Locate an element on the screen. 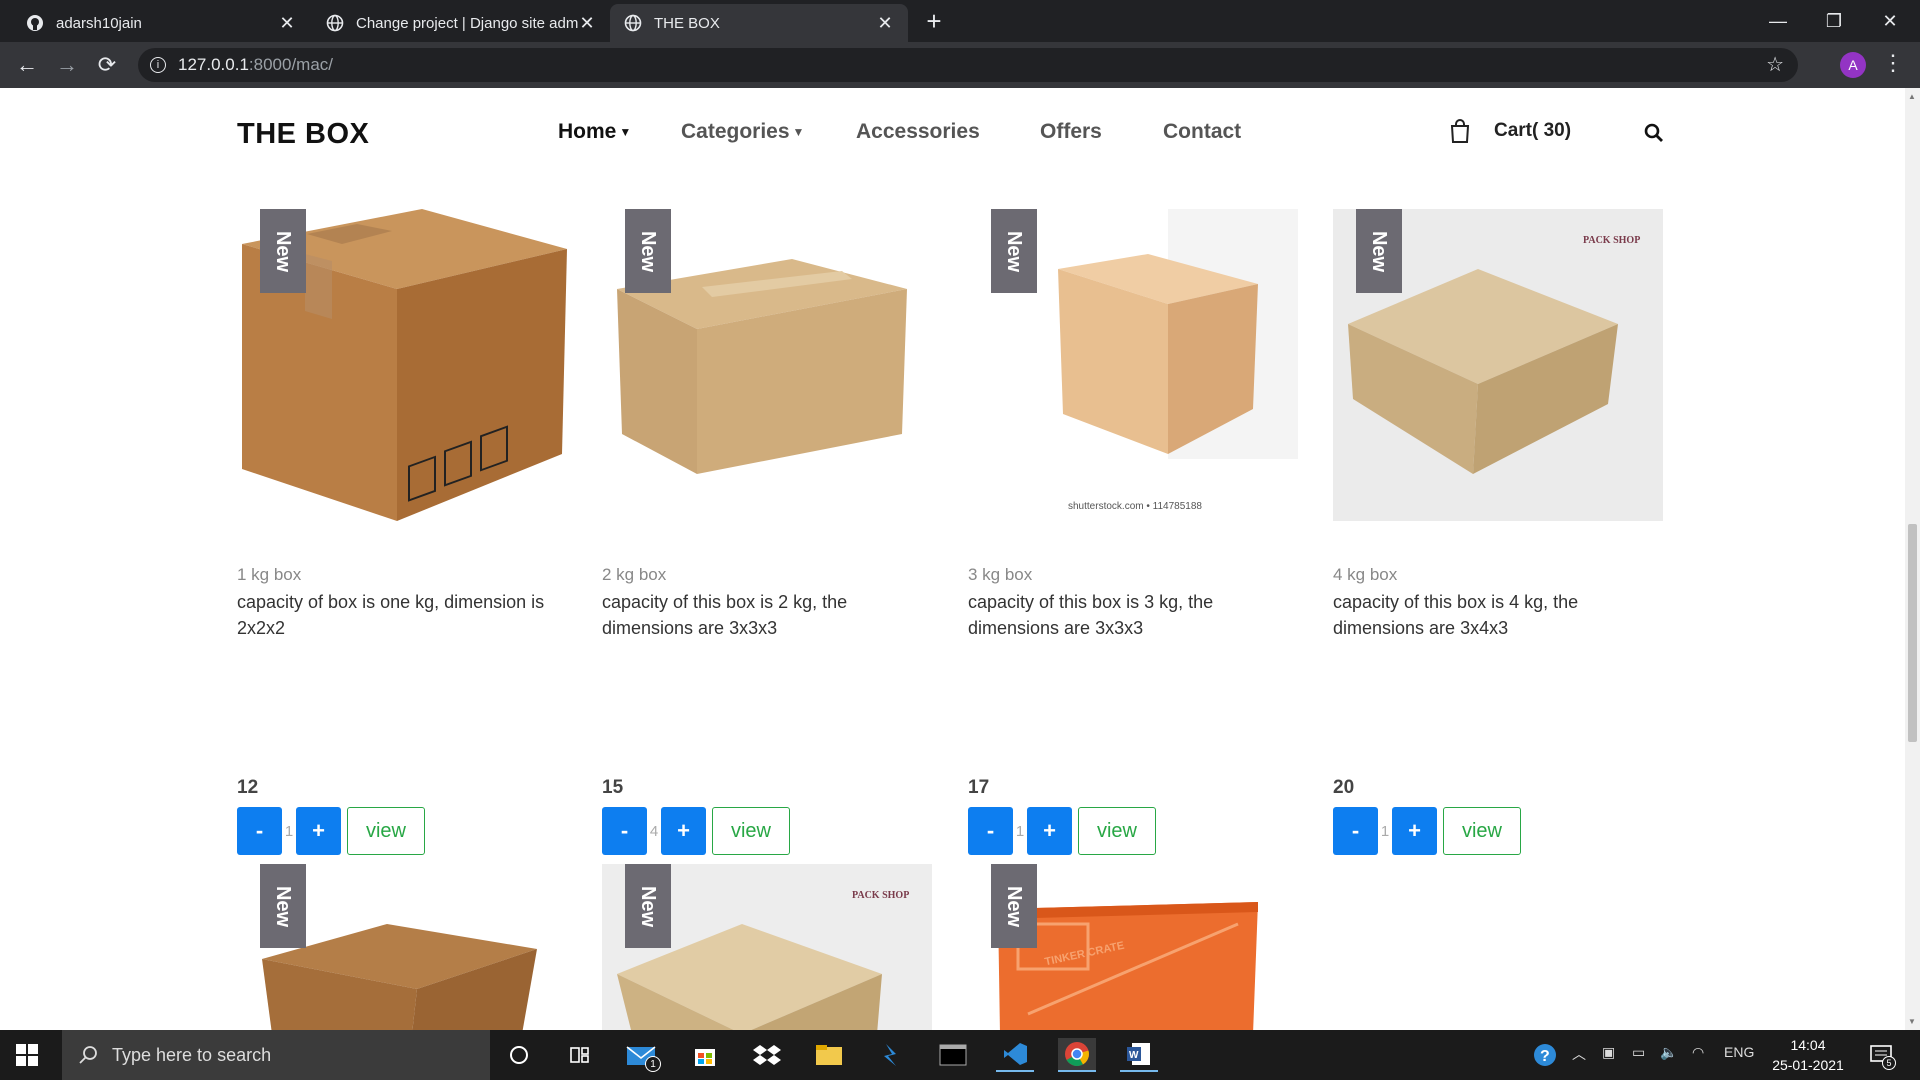  nav-categories: Categories ▼ is located at coordinates (742, 132).